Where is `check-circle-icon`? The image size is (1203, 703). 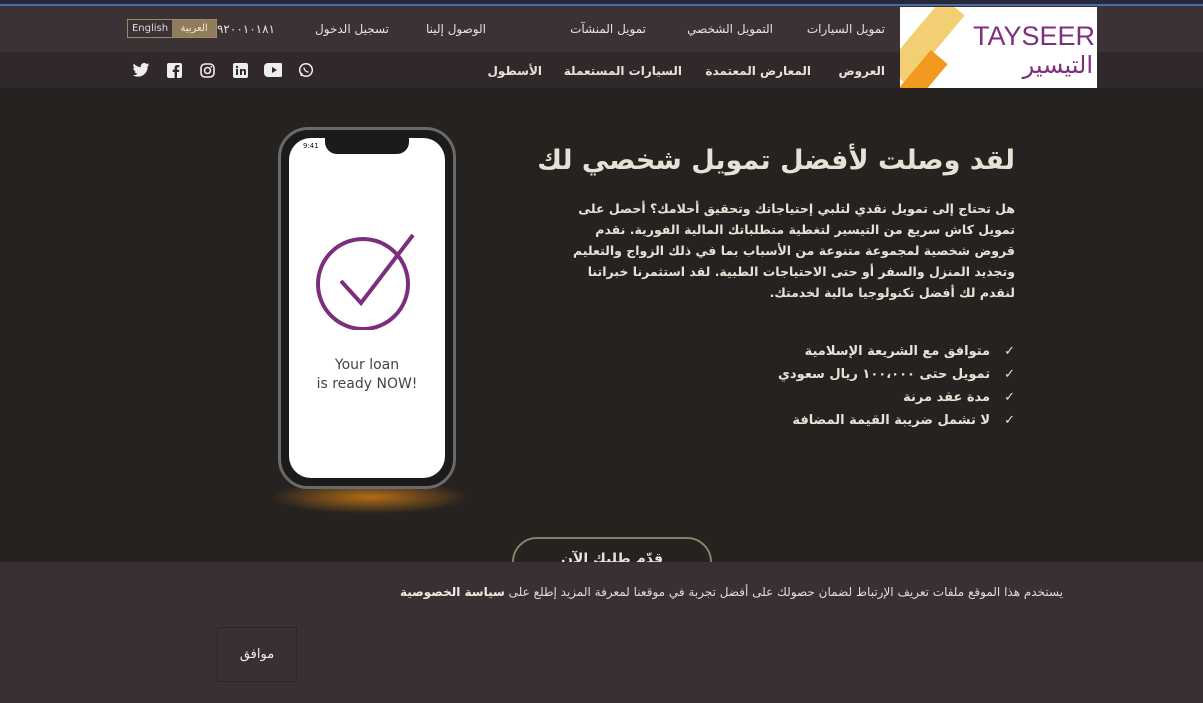
check-circle-icon is located at coordinates (365, 281).